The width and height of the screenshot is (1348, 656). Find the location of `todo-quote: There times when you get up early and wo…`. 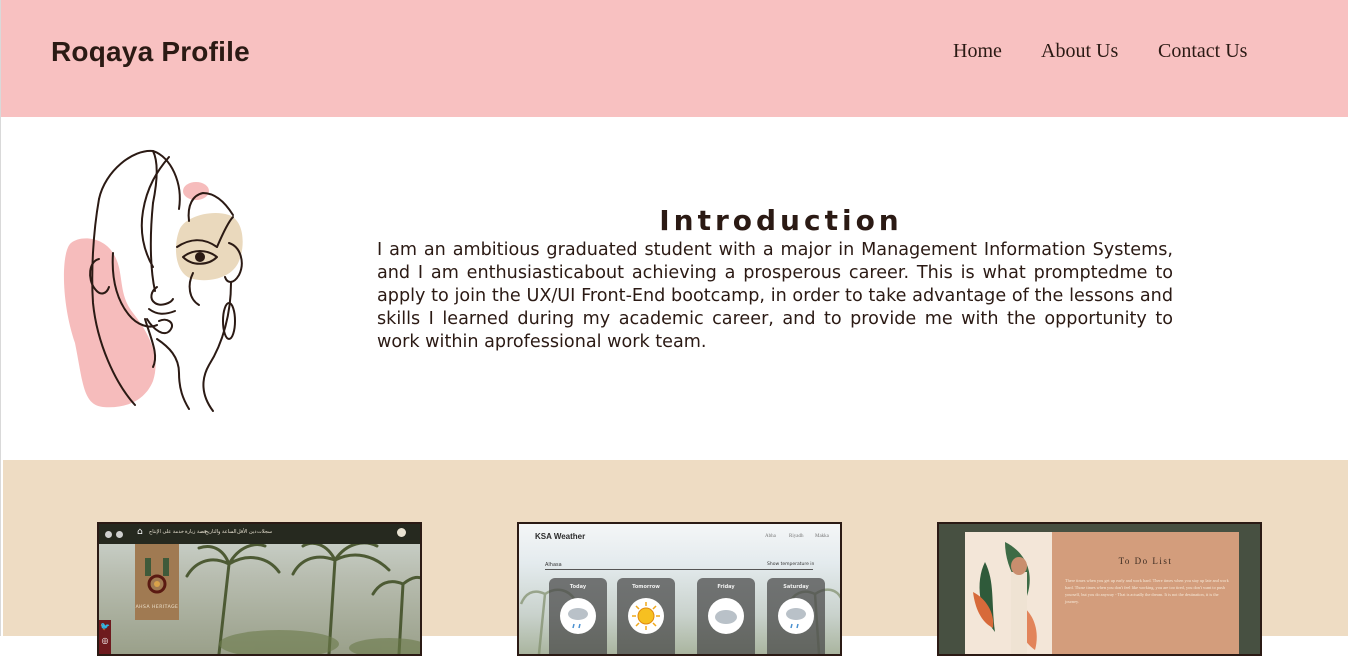

todo-quote: There times when you get up early and wo… is located at coordinates (1147, 591).